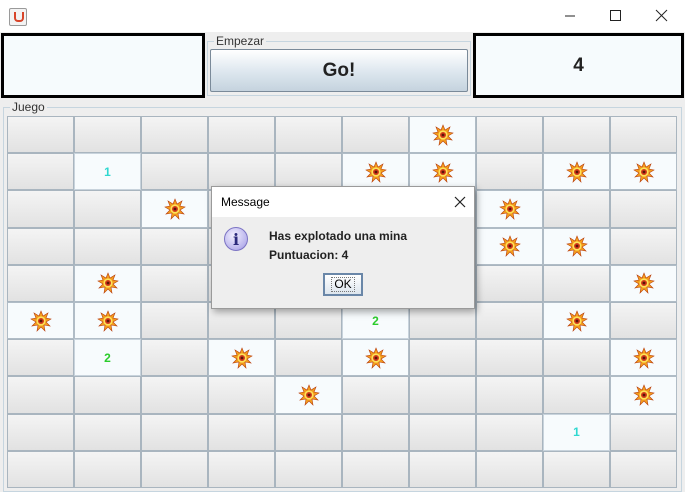 This screenshot has width=685, height=492. What do you see at coordinates (28, 107) in the screenshot?
I see `game-group-title: Juego` at bounding box center [28, 107].